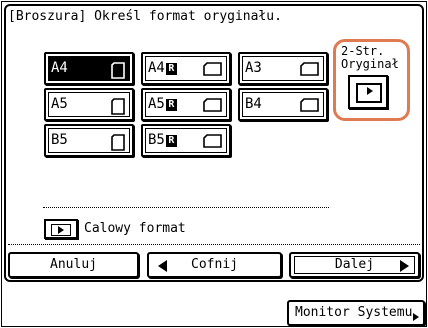  What do you see at coordinates (59, 68) in the screenshot?
I see `size-label: A4` at bounding box center [59, 68].